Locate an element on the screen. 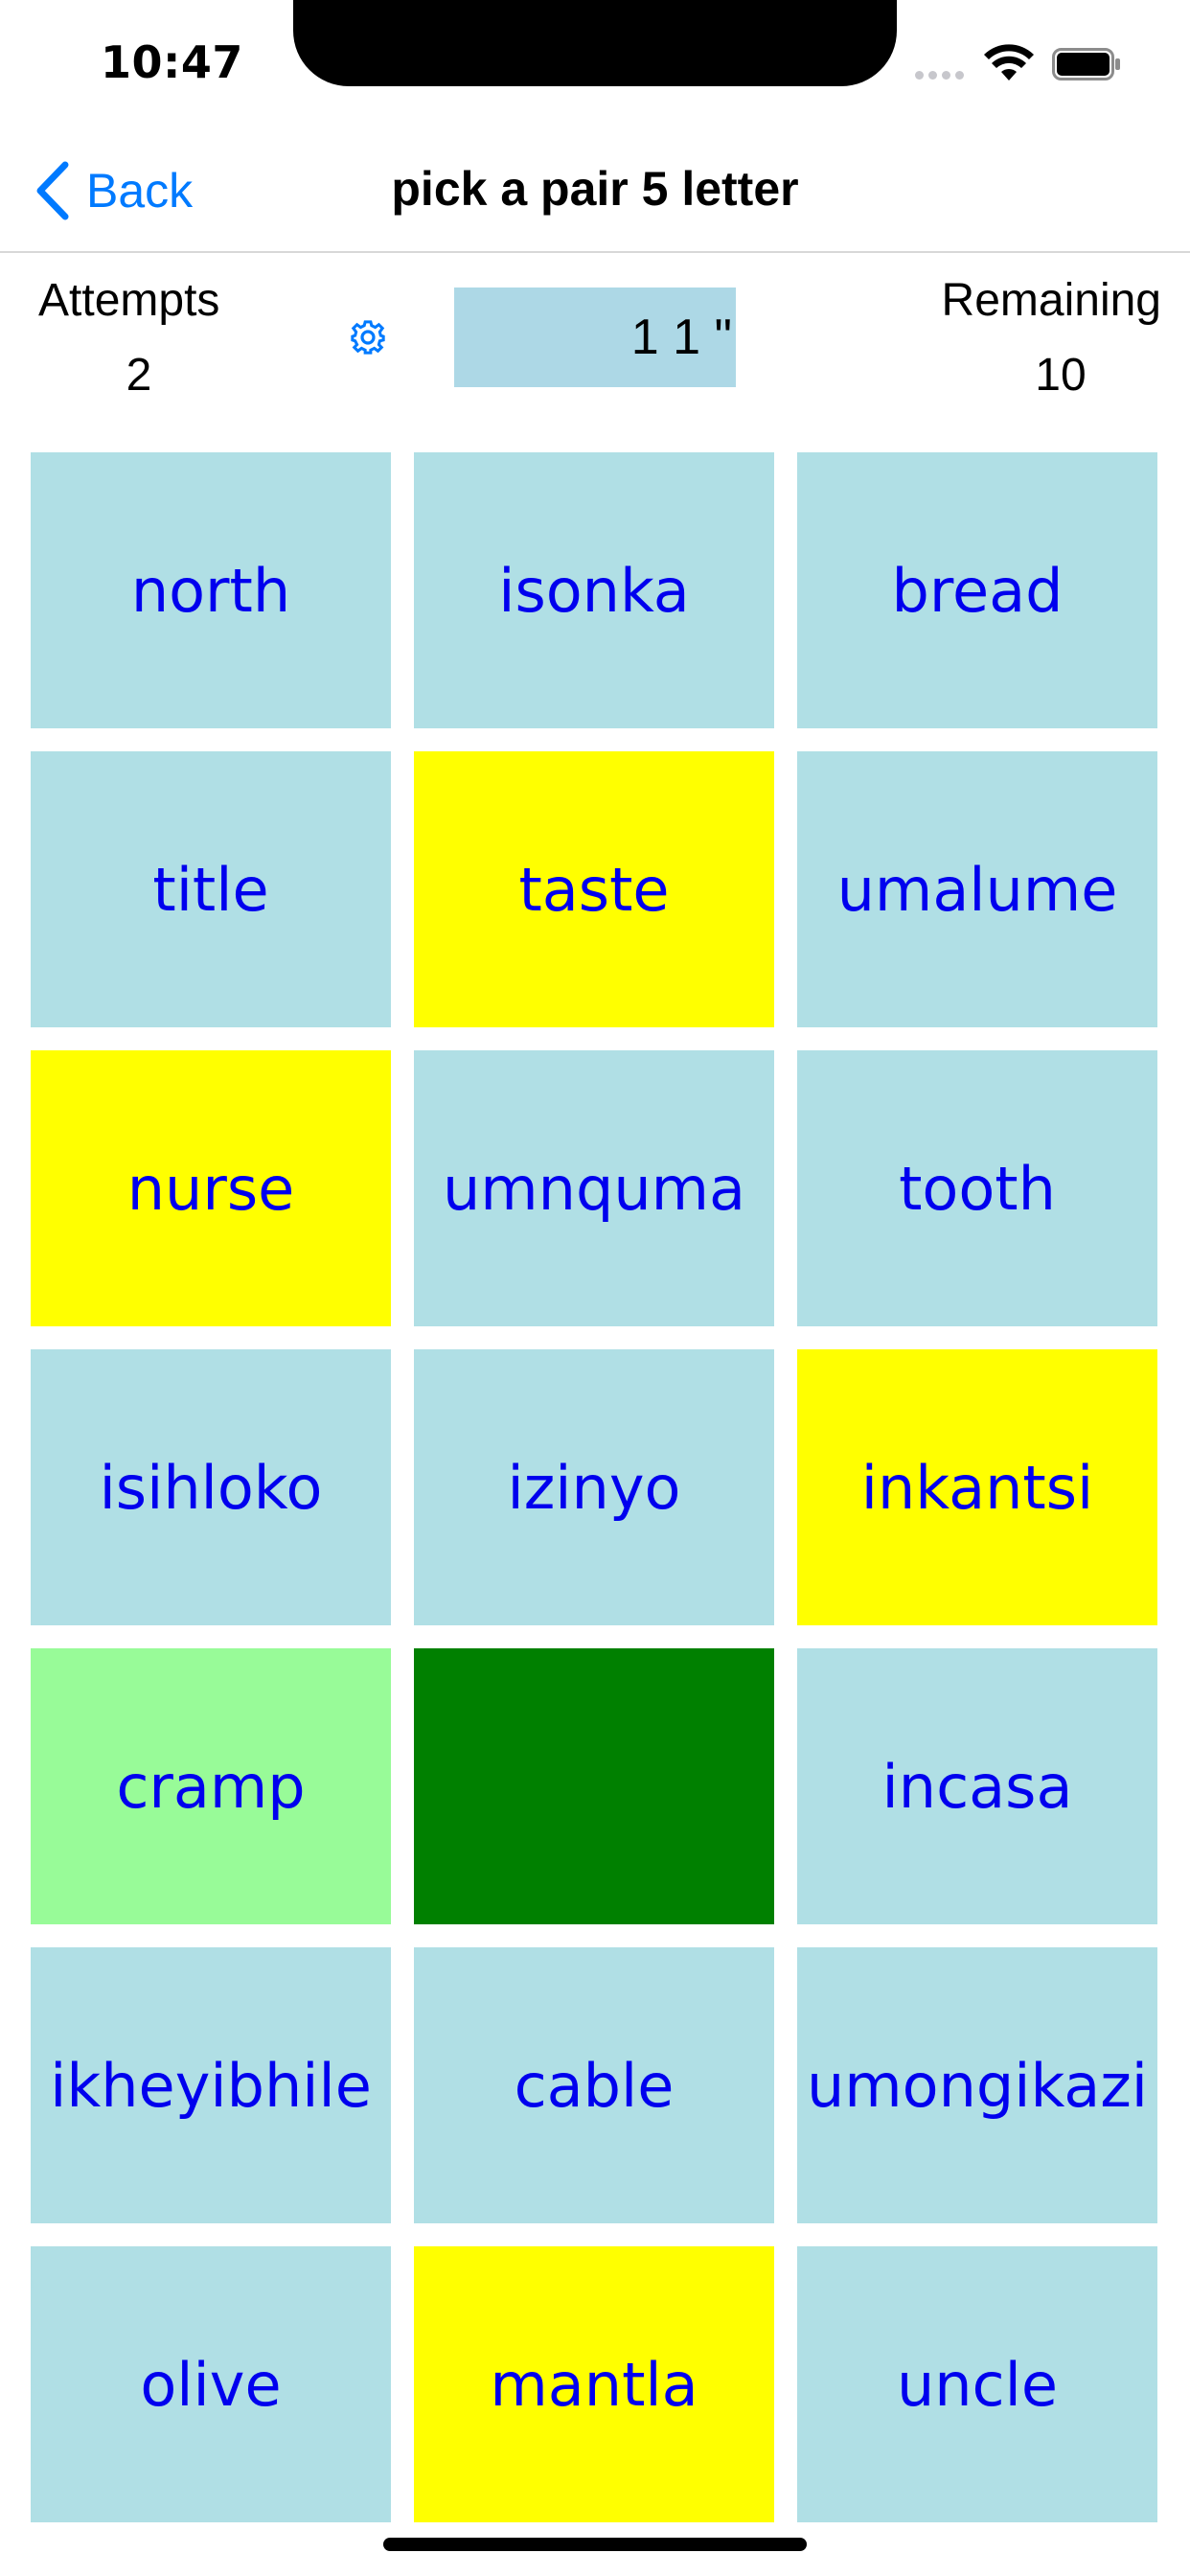  word-tile: umalume is located at coordinates (977, 889).